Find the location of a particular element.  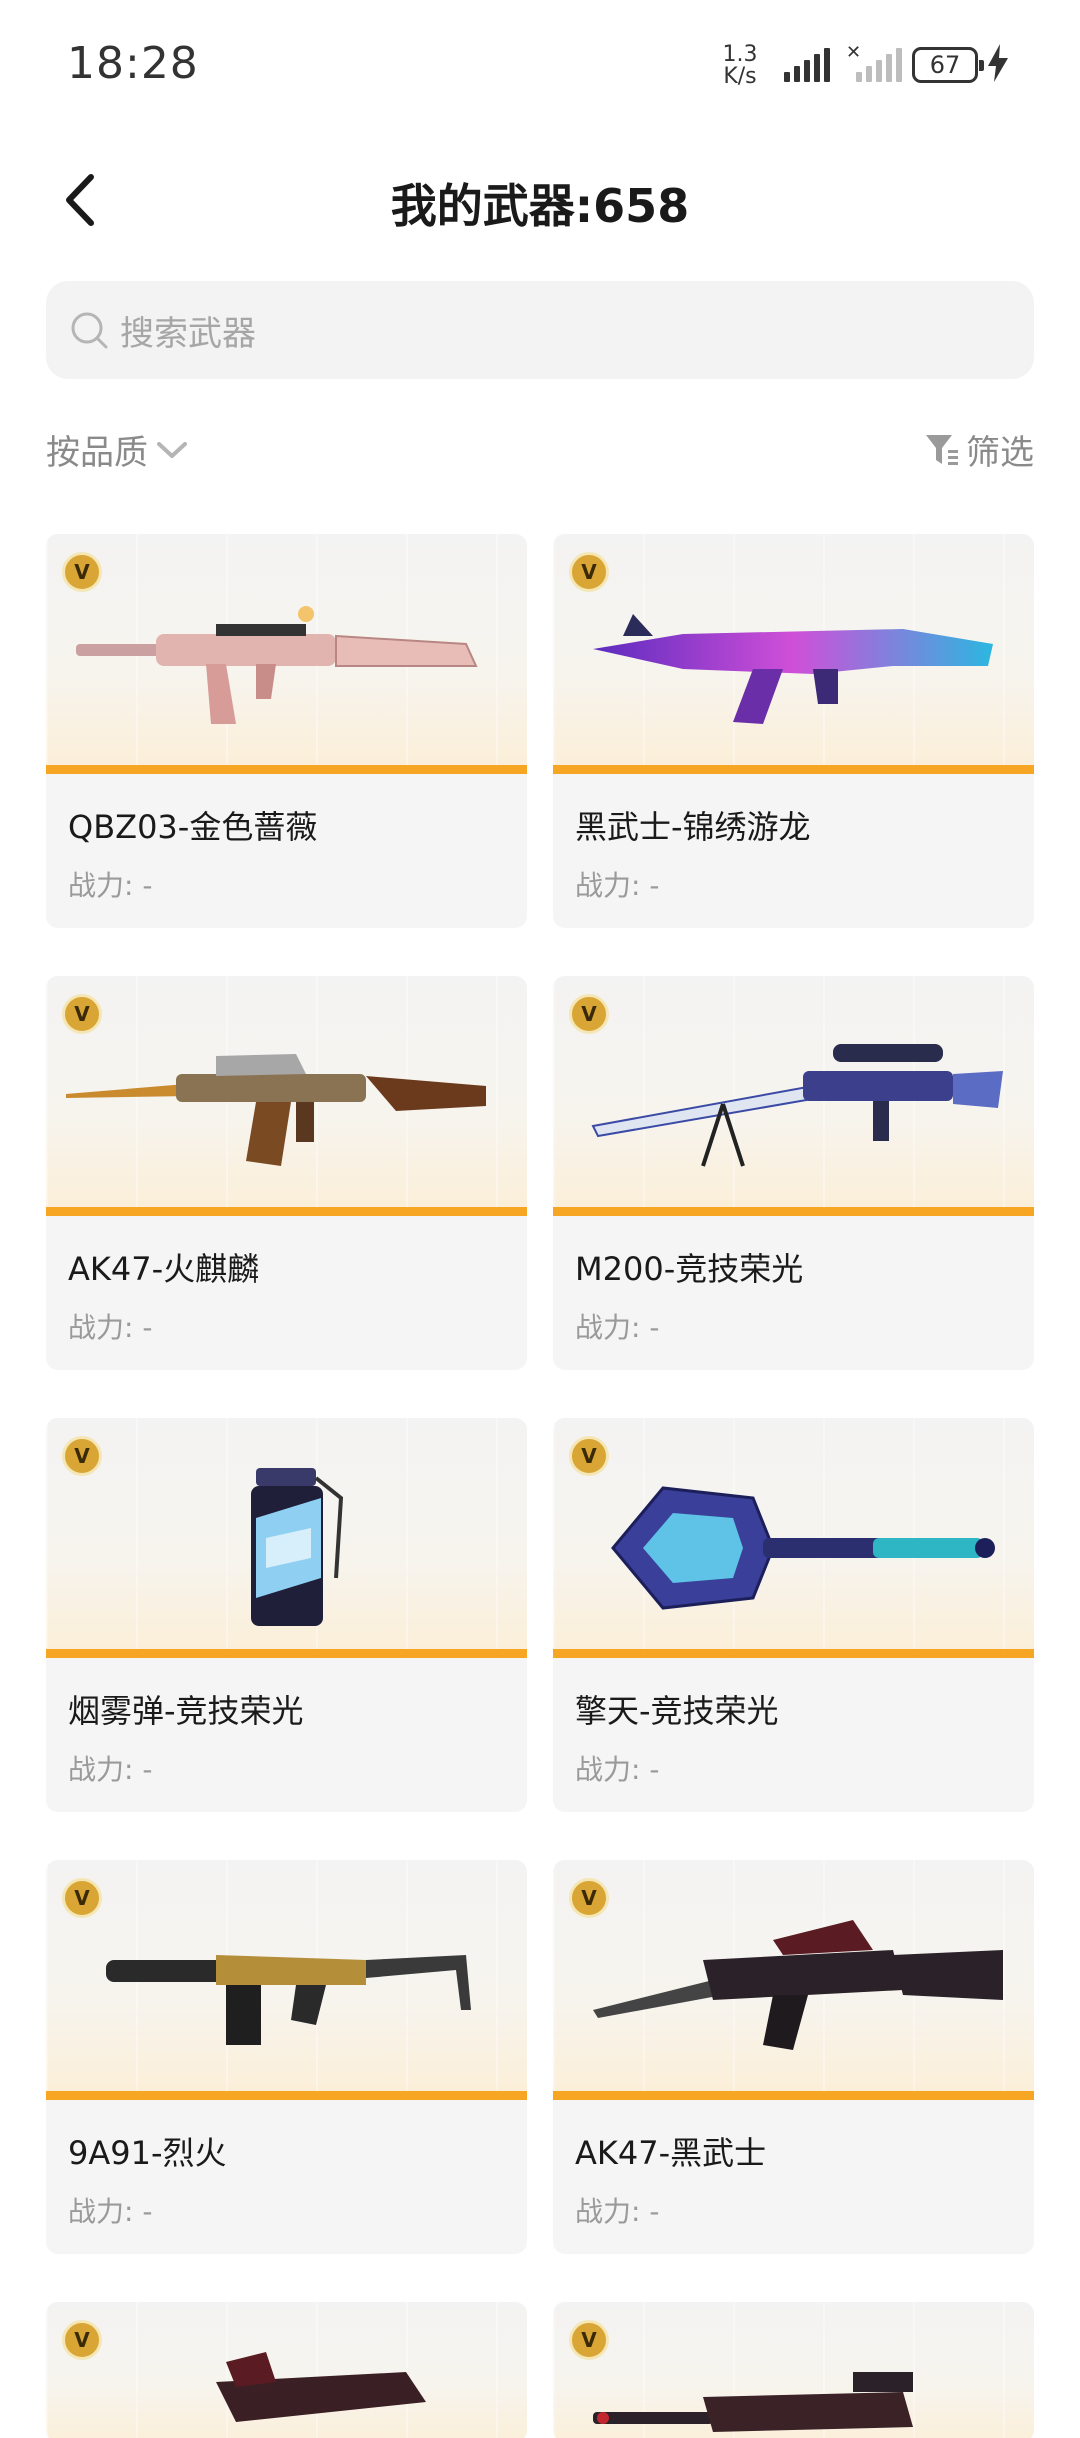

filter-icon is located at coordinates (942, 450).